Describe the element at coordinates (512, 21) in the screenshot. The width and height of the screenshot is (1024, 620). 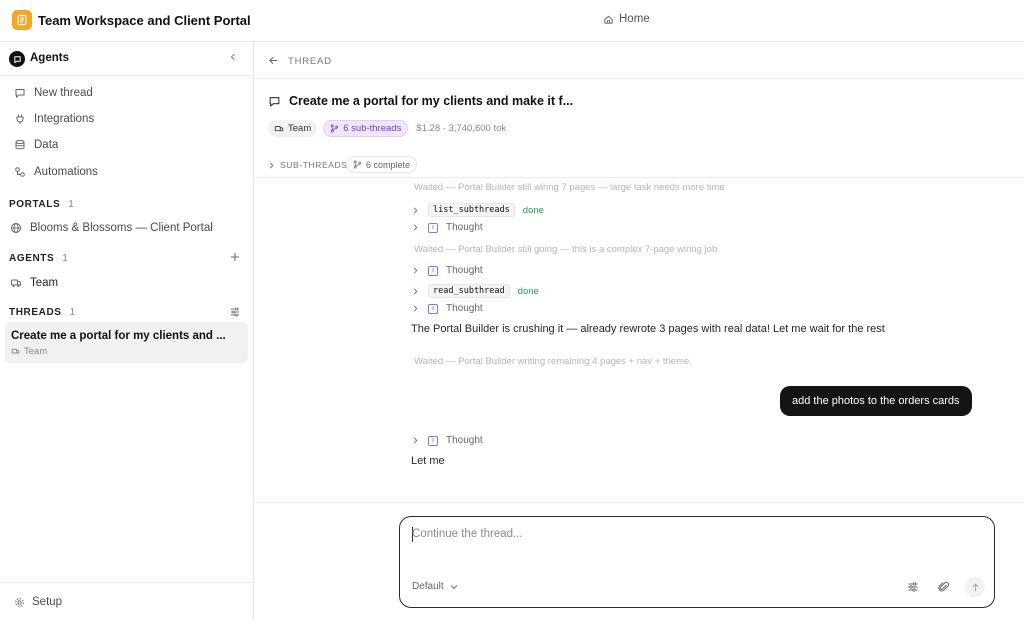
I see `top-bar: Team Workspace and Client Portal Home` at that location.